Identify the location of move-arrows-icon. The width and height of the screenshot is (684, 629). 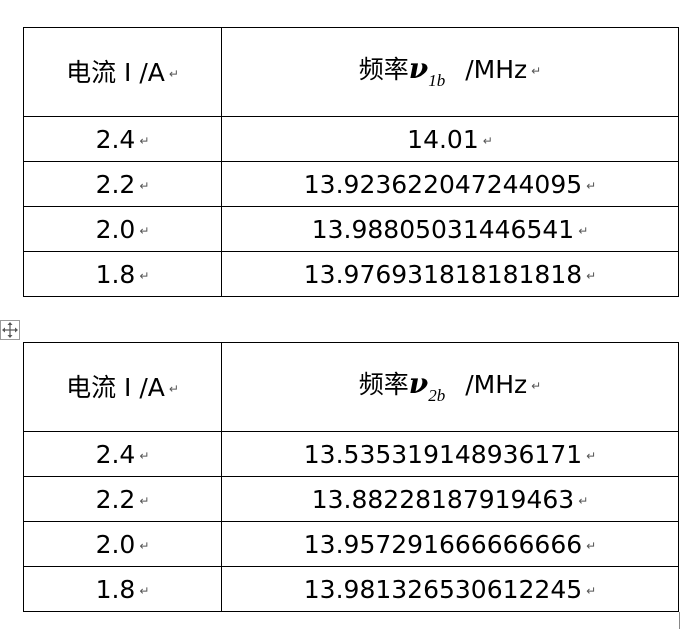
(10, 330).